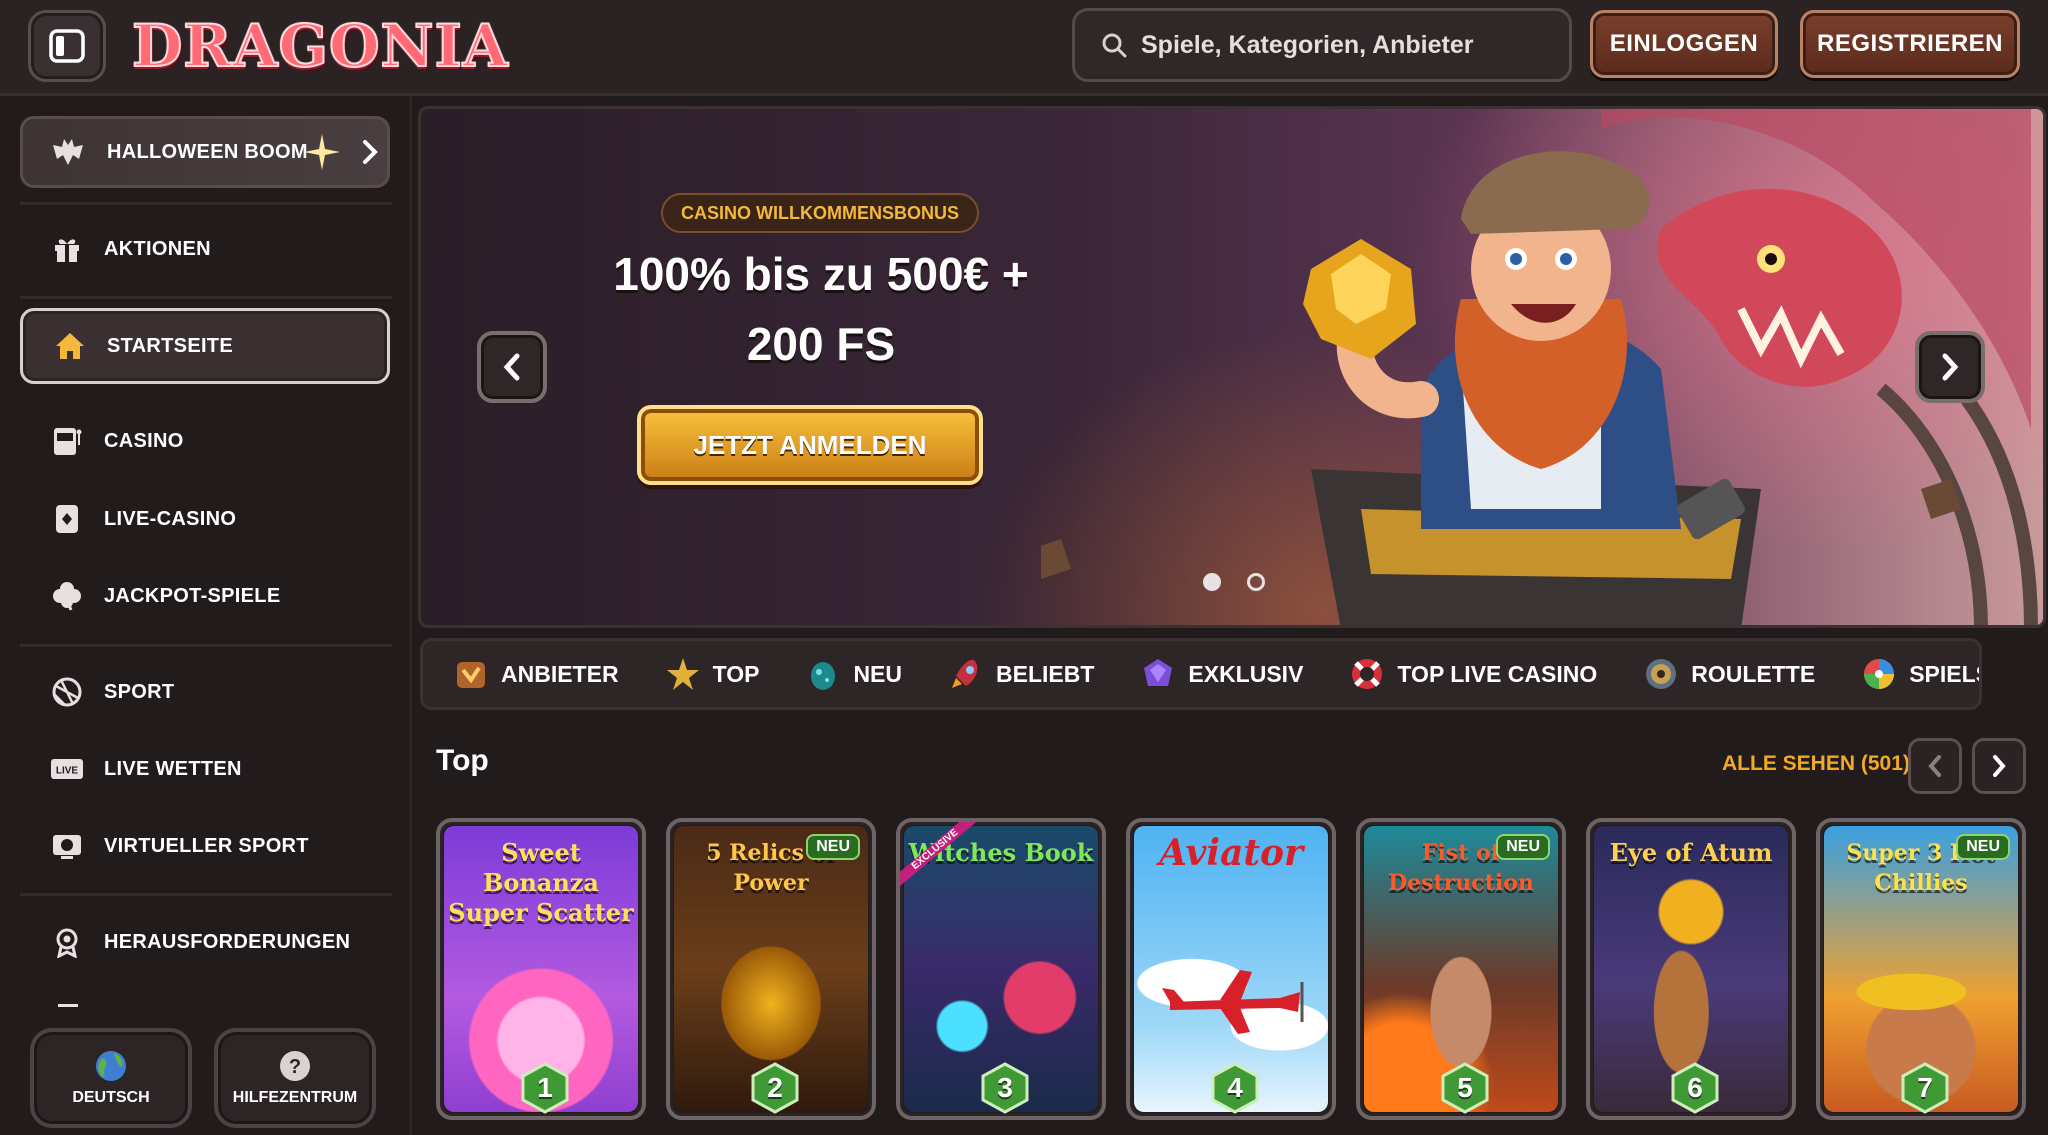  I want to click on search-input: Spiele, Kategorien, Anbieter, so click(1322, 45).